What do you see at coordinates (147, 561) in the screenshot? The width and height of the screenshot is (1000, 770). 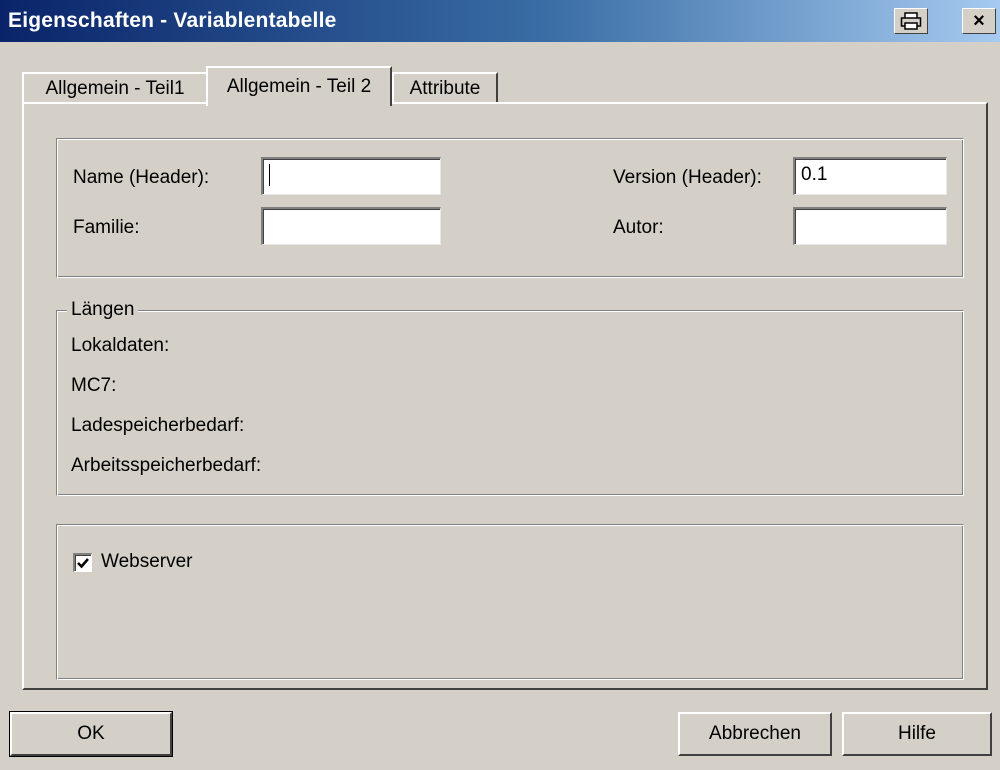 I see `webserver-label: Webserver` at bounding box center [147, 561].